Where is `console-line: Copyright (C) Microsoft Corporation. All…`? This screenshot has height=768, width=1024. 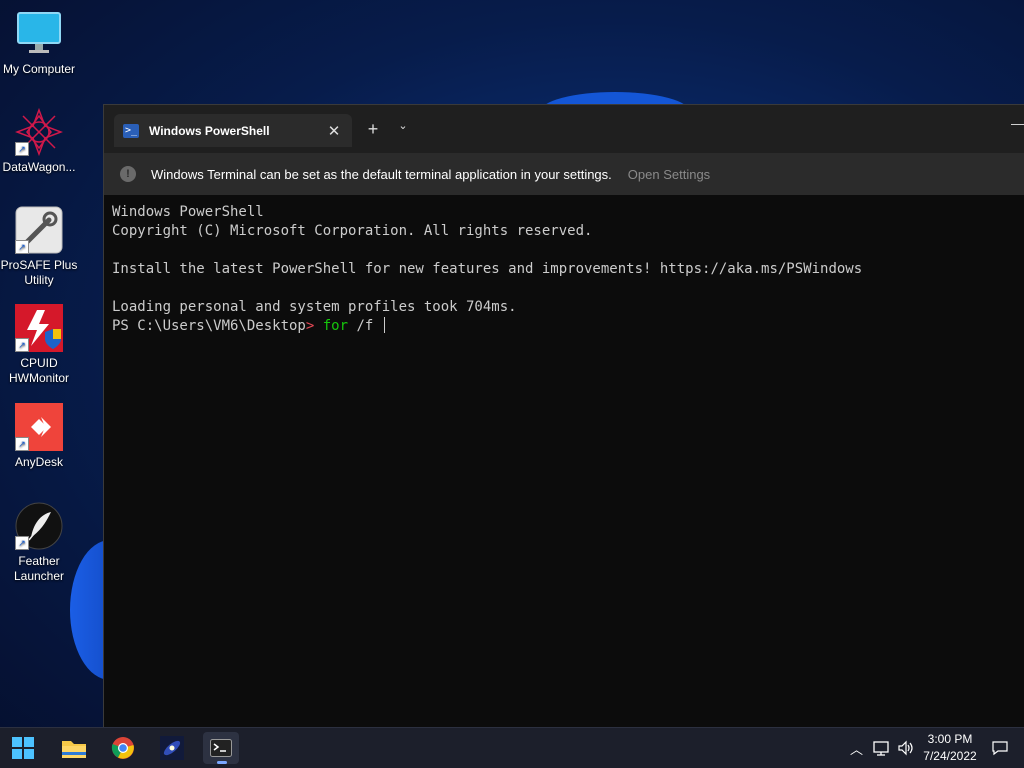 console-line: Copyright (C) Microsoft Corporation. All… is located at coordinates (352, 231).